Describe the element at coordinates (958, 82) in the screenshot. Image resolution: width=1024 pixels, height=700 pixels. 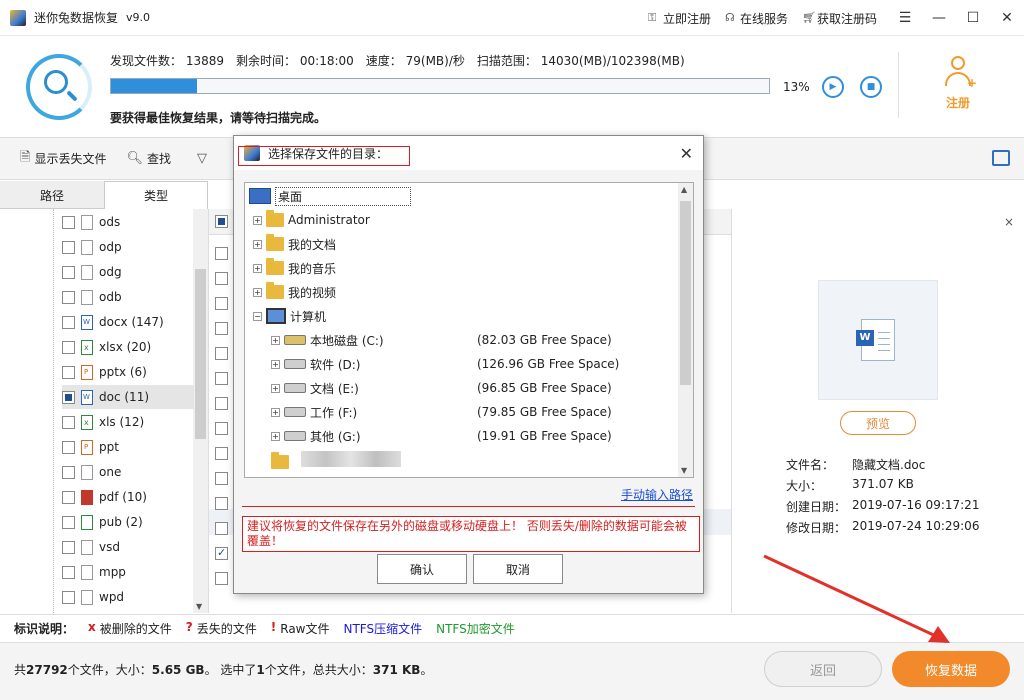
I see `register-button: + 注册` at that location.